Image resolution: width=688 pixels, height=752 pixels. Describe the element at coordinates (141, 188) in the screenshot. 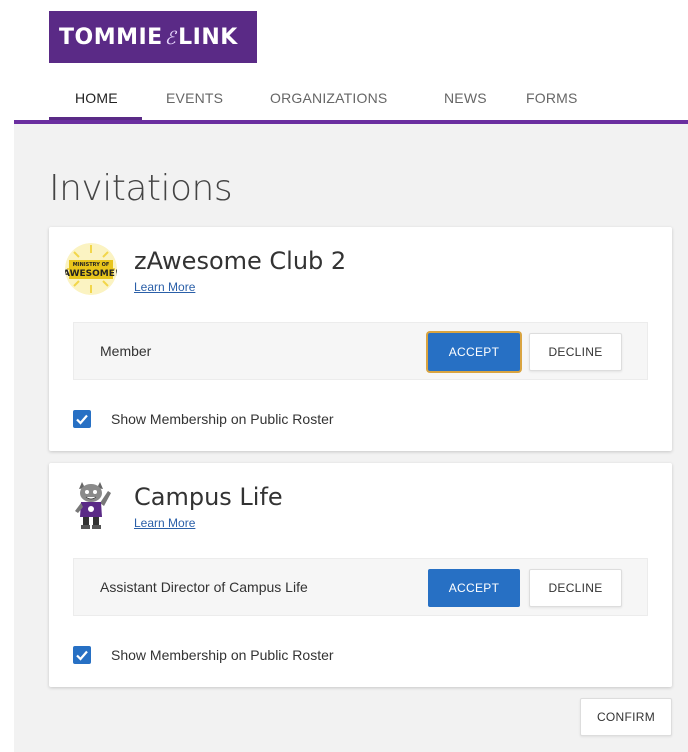

I see `page-title: Invitations` at that location.